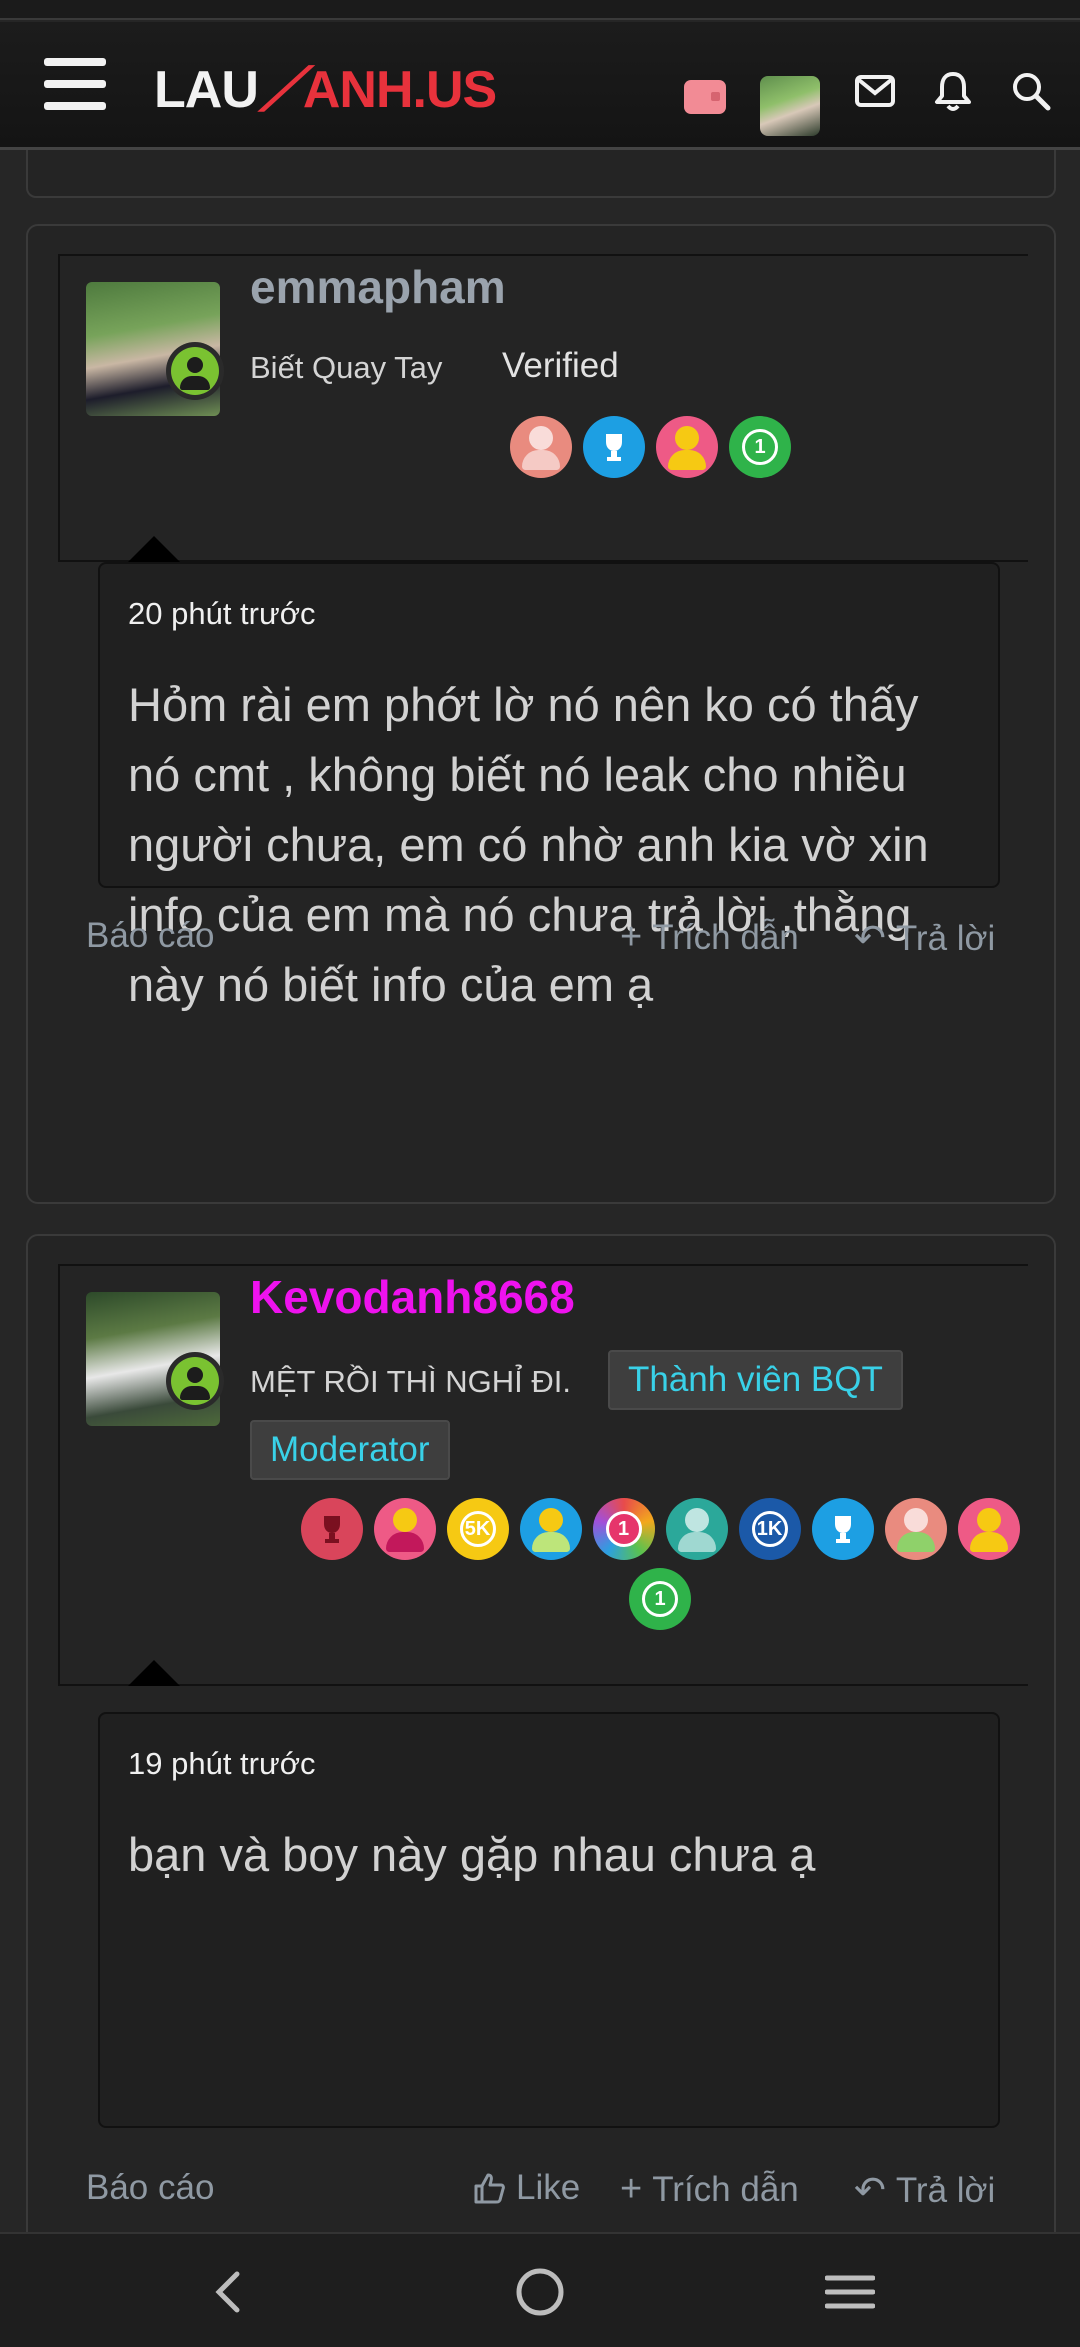 The width and height of the screenshot is (1080, 2347). What do you see at coordinates (769, 1529) in the screenshot?
I see `trophy-icon: 1K` at bounding box center [769, 1529].